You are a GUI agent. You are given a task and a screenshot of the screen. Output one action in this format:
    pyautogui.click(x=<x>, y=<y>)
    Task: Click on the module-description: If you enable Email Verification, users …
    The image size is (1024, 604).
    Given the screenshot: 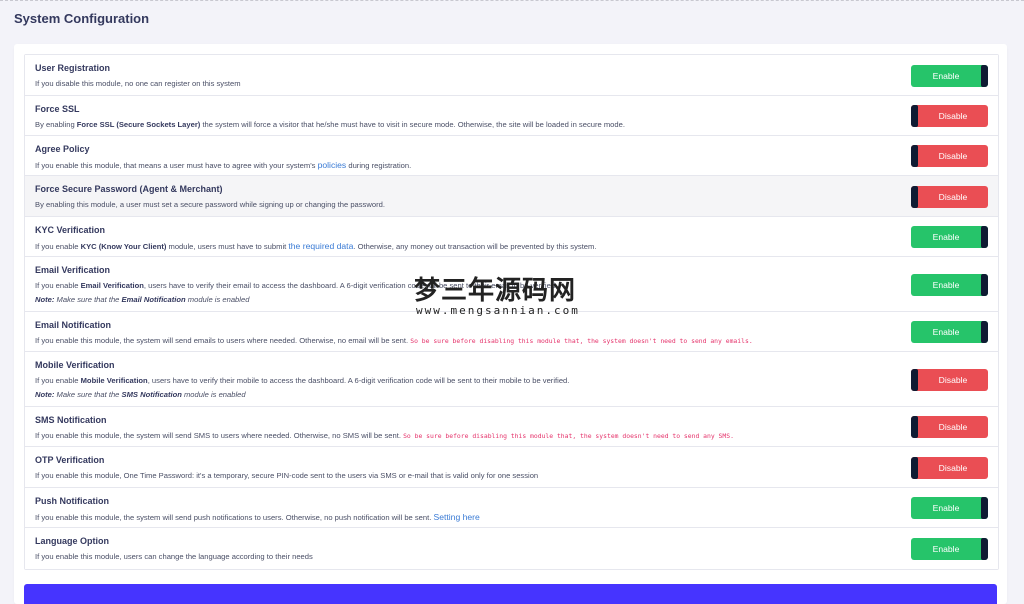 What is the action you would take?
    pyautogui.click(x=465, y=286)
    